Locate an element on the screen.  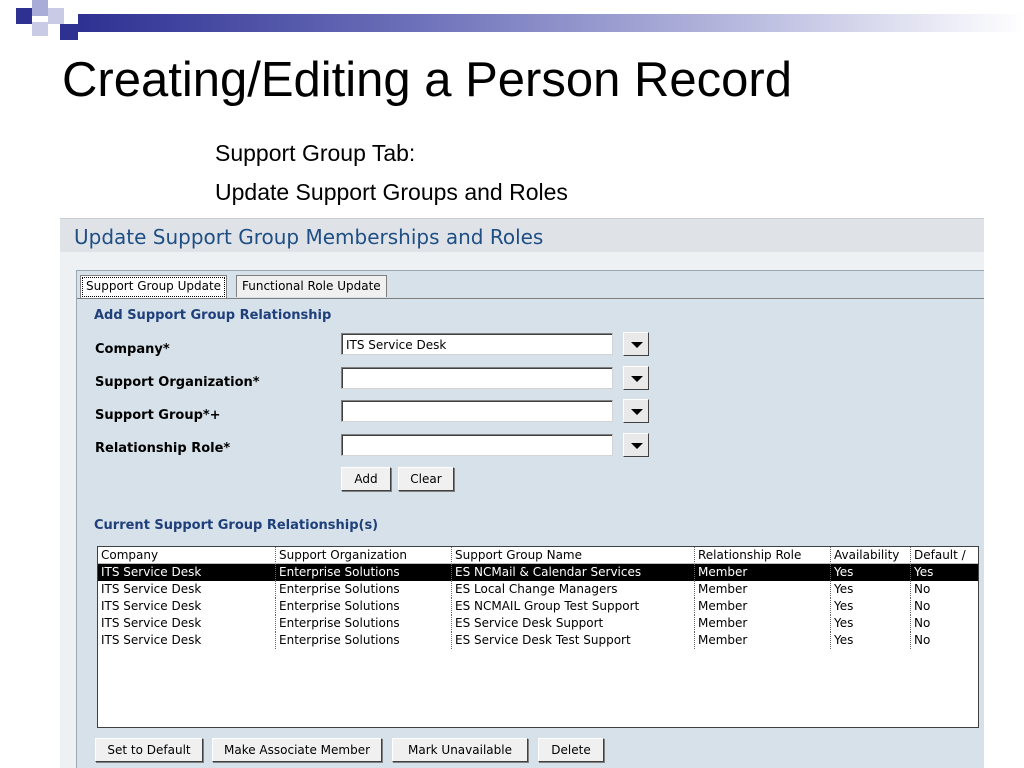
company-field: ITS Service Desk is located at coordinates (477, 344).